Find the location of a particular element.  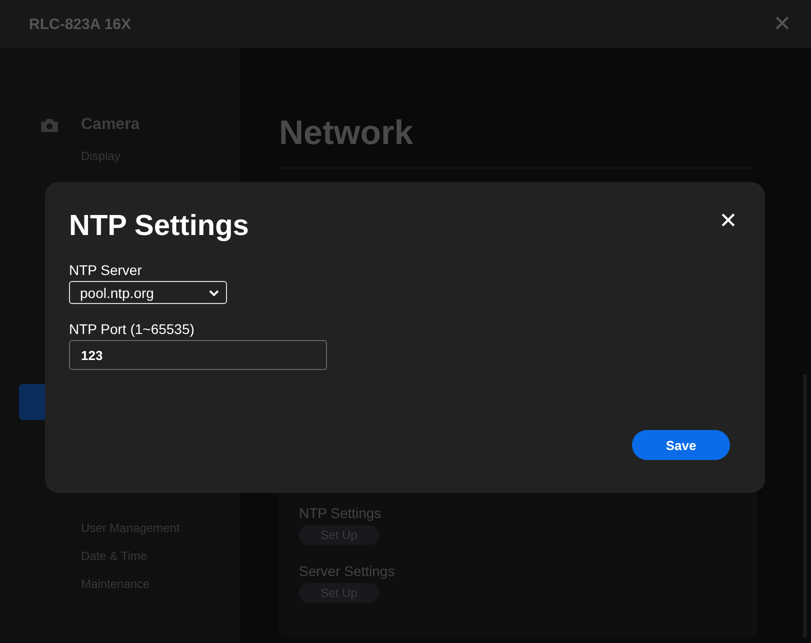

port-input: 123 is located at coordinates (198, 355).